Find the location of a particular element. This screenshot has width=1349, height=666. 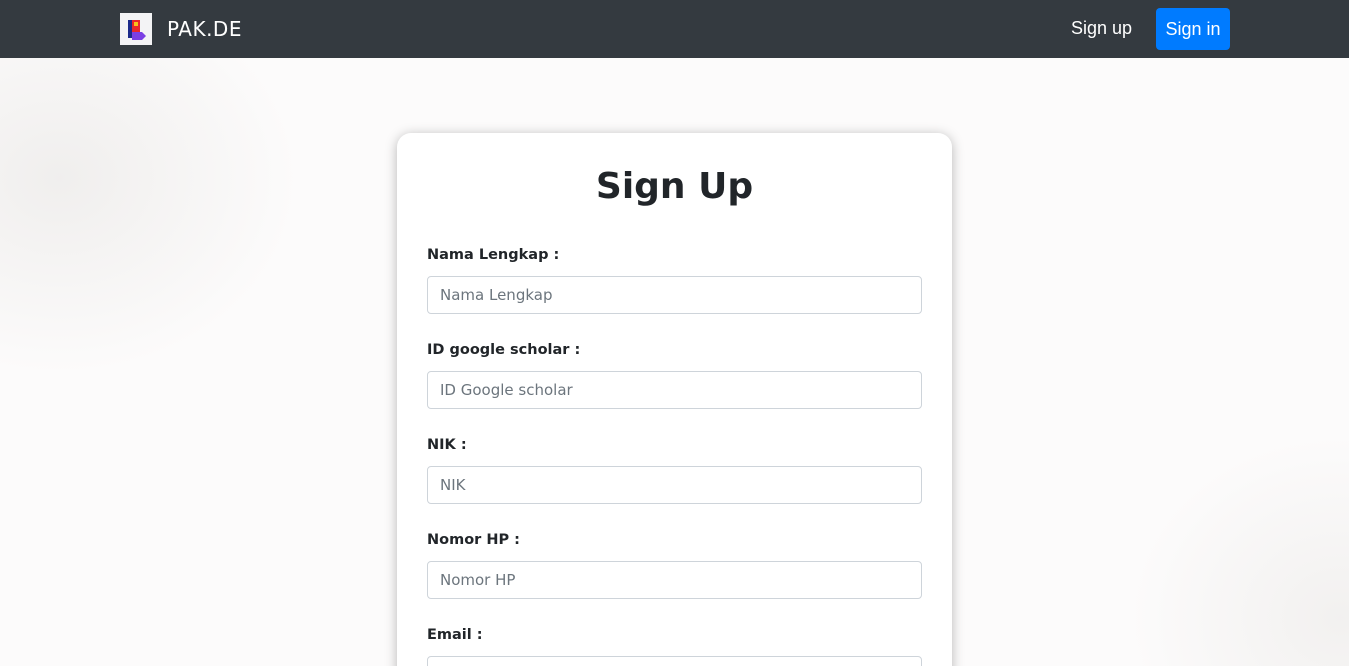

google-scholar-id-input is located at coordinates (674, 390).